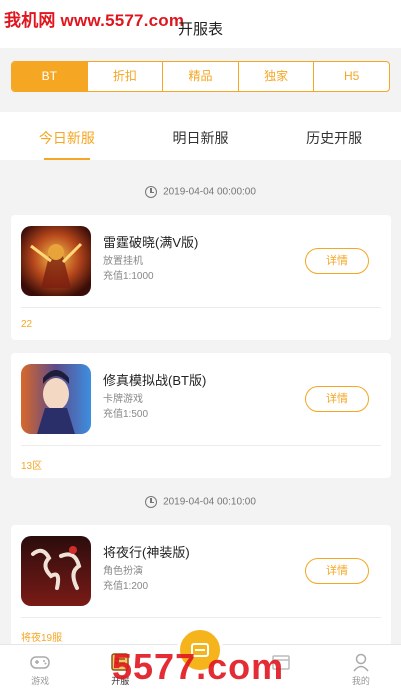  I want to click on user-icon, so click(361, 662).